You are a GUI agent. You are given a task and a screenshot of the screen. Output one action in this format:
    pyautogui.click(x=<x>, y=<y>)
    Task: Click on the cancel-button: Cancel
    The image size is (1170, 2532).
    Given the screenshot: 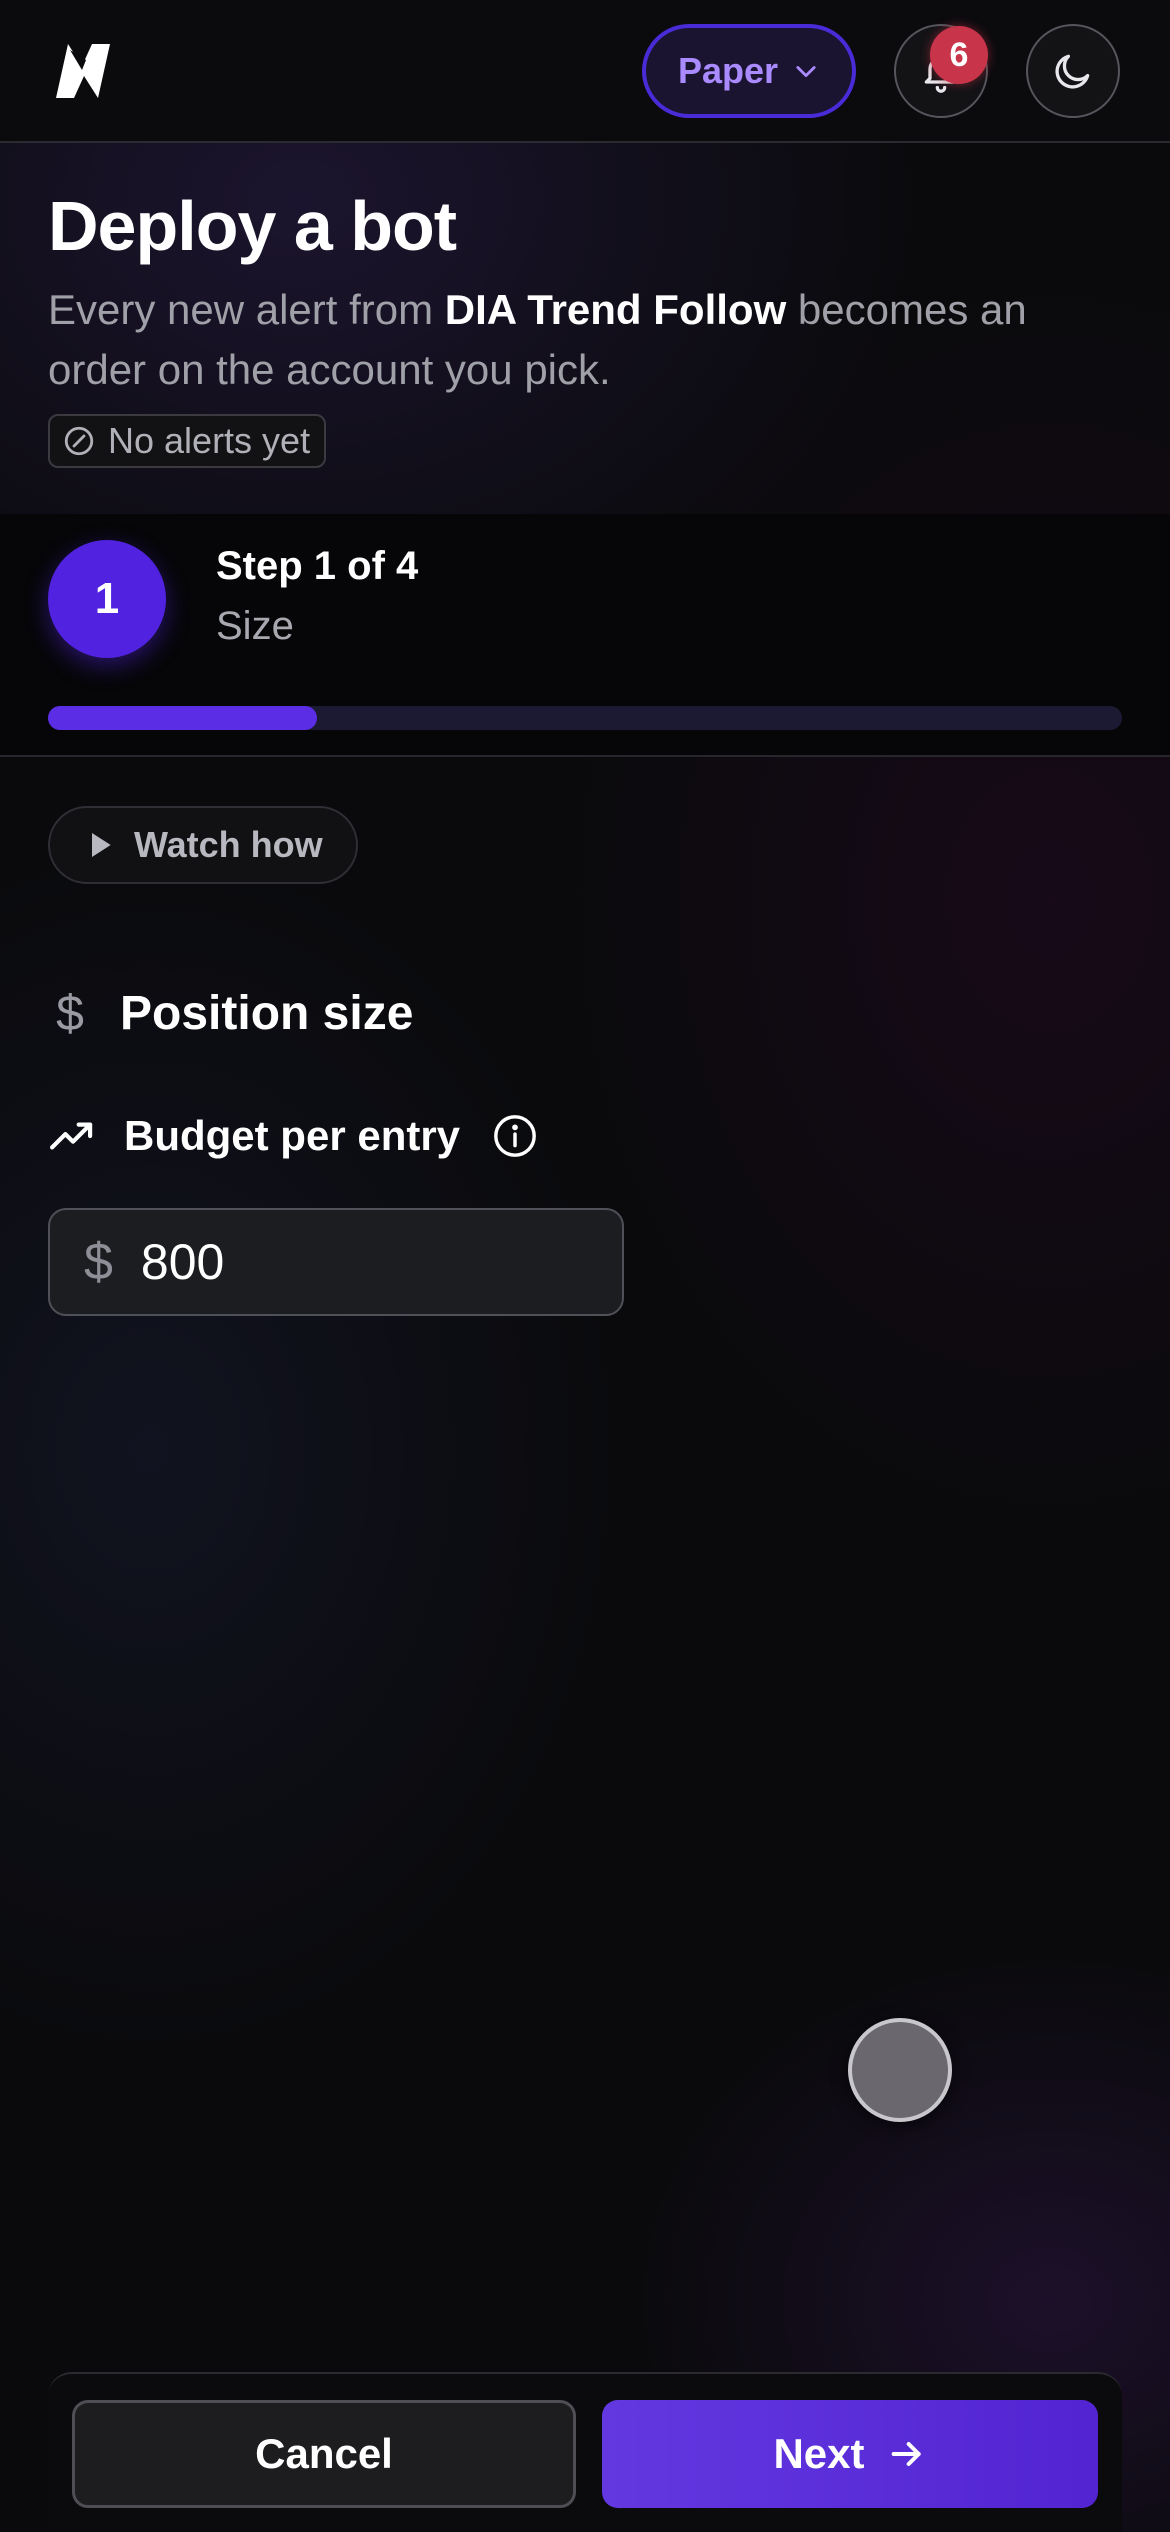 What is the action you would take?
    pyautogui.click(x=324, y=2454)
    